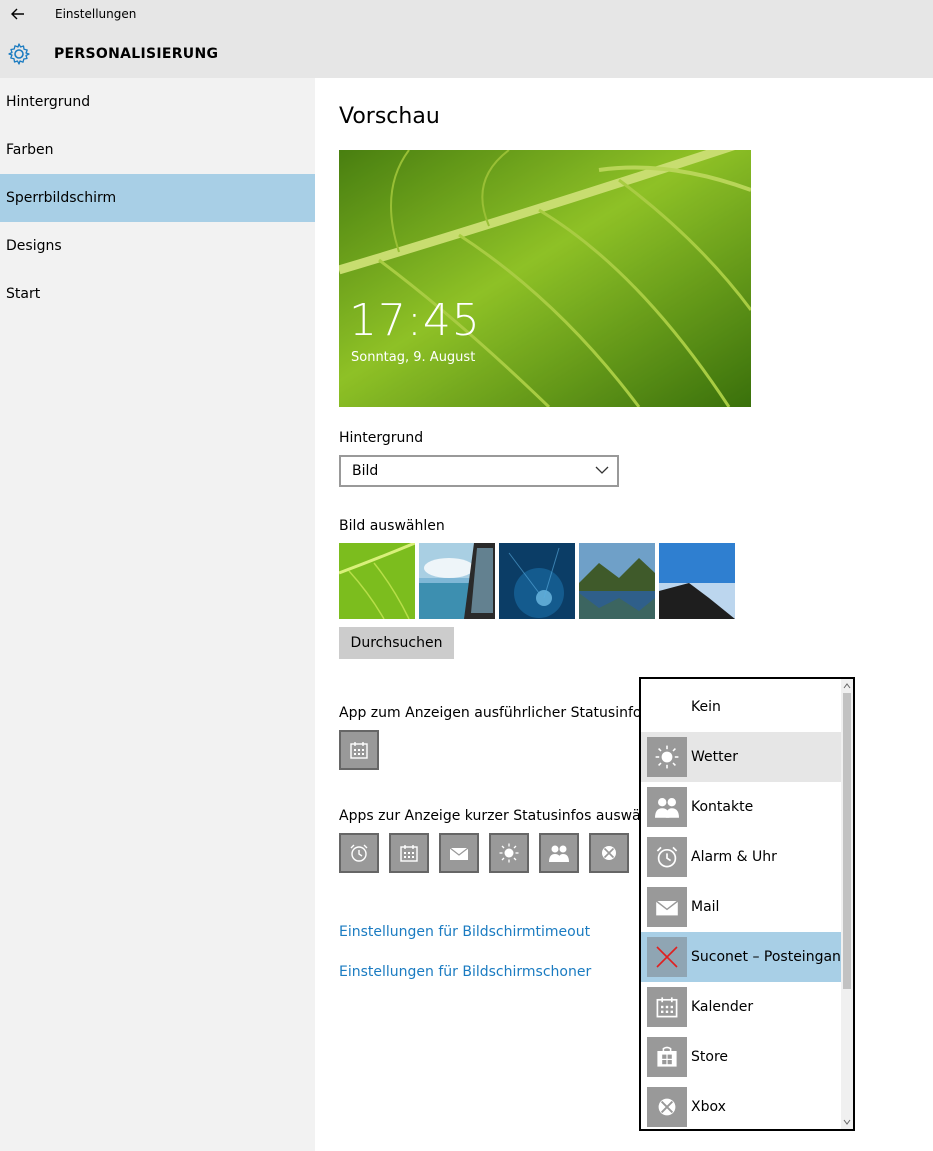 Image resolution: width=933 pixels, height=1151 pixels. What do you see at coordinates (617, 581) in the screenshot?
I see `thumbnail-lake-mountains` at bounding box center [617, 581].